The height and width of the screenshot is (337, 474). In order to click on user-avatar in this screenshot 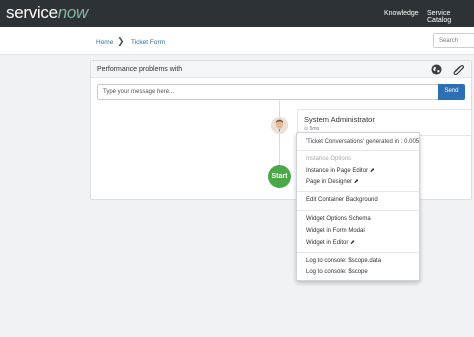, I will do `click(279, 125)`.